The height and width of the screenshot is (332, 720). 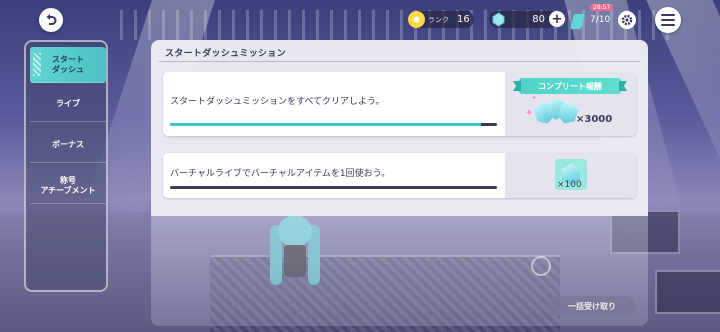 I want to click on stamina-display: 28:57 7/10, so click(x=592, y=18).